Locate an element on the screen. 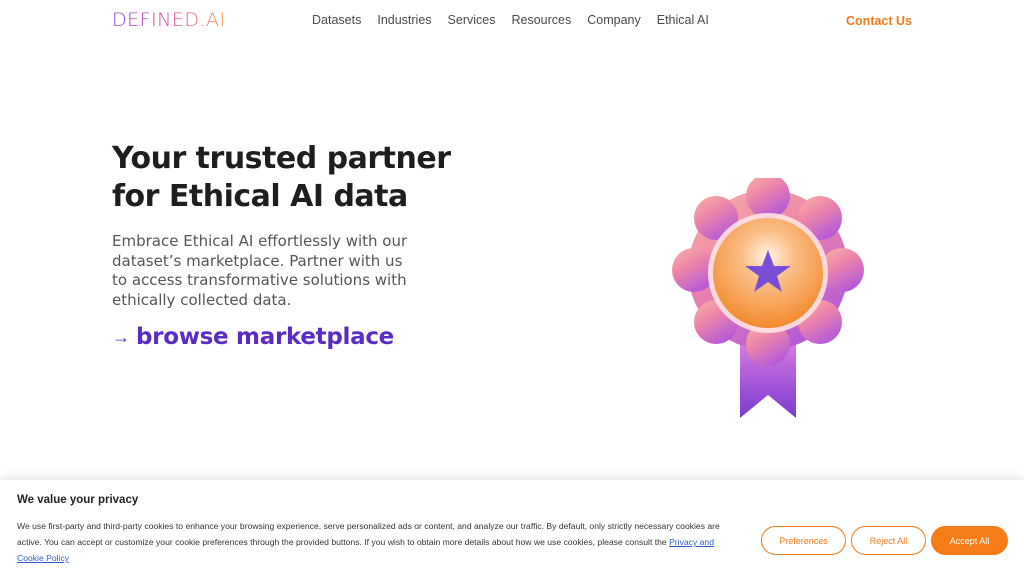 Image resolution: width=1024 pixels, height=576 pixels. logo-text: DEFINED.AI is located at coordinates (169, 20).